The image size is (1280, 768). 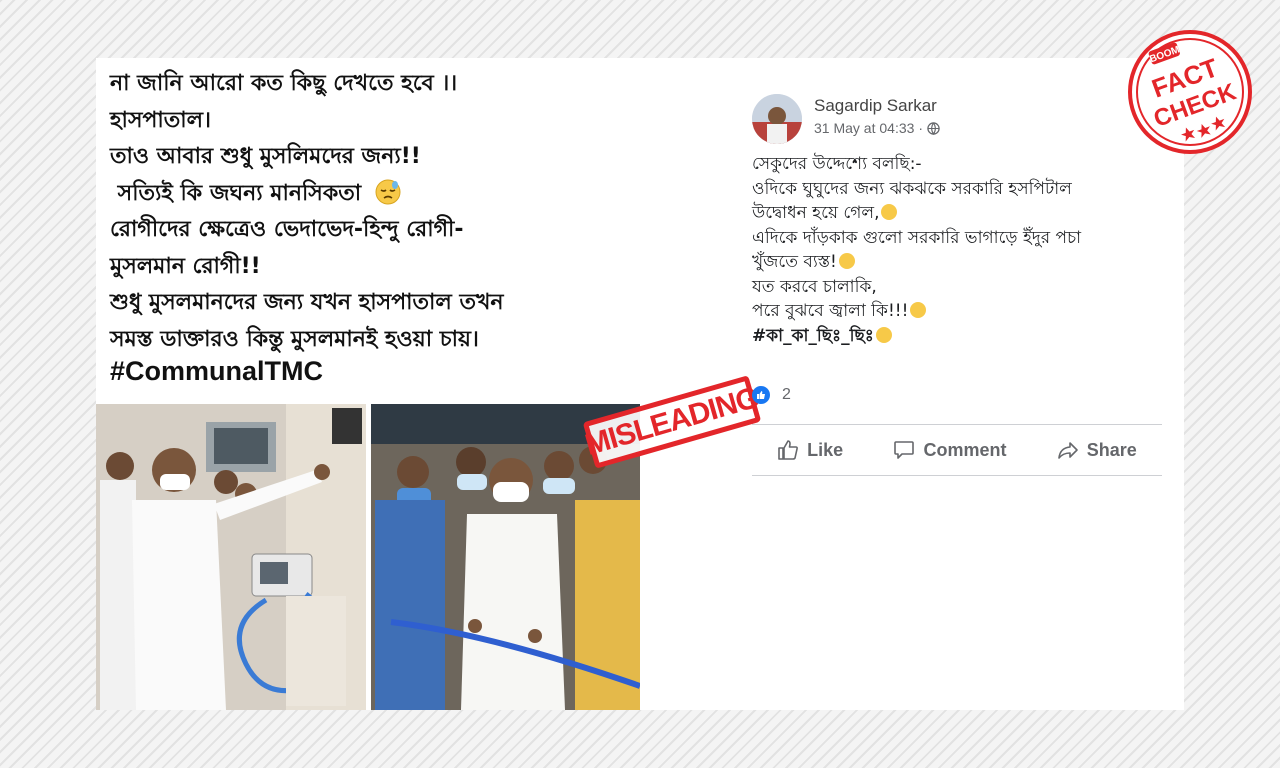 I want to click on caption-line-text: সত্যিই কি জঘন্য মানসিকতা, so click(x=239, y=193).